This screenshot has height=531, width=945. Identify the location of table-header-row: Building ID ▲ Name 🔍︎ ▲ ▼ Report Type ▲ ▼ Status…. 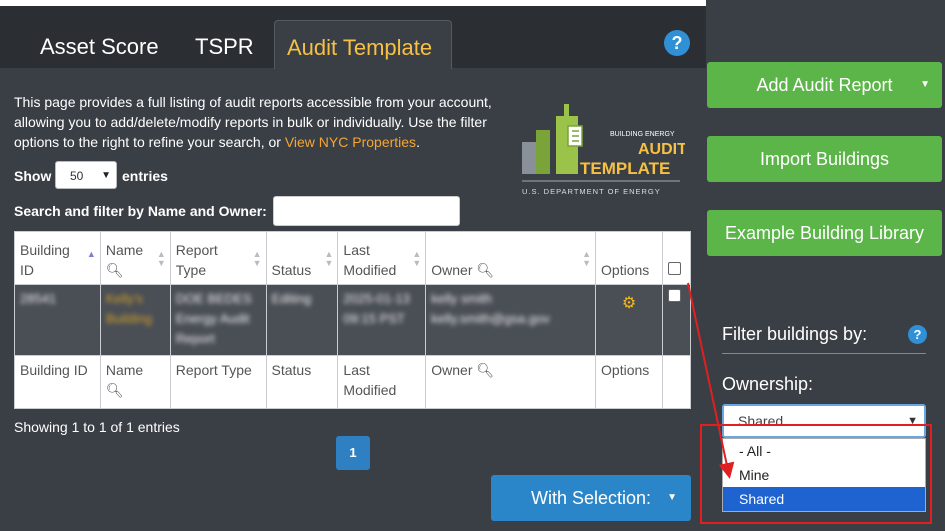
(353, 258).